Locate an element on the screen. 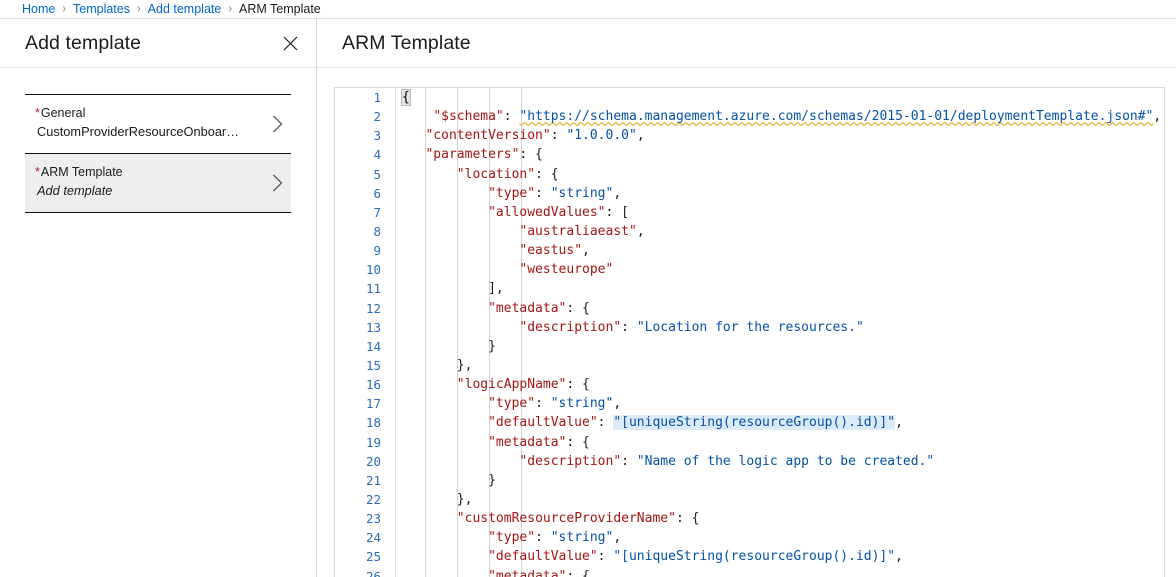  code-line: 19 "metadata": { is located at coordinates (749, 442).